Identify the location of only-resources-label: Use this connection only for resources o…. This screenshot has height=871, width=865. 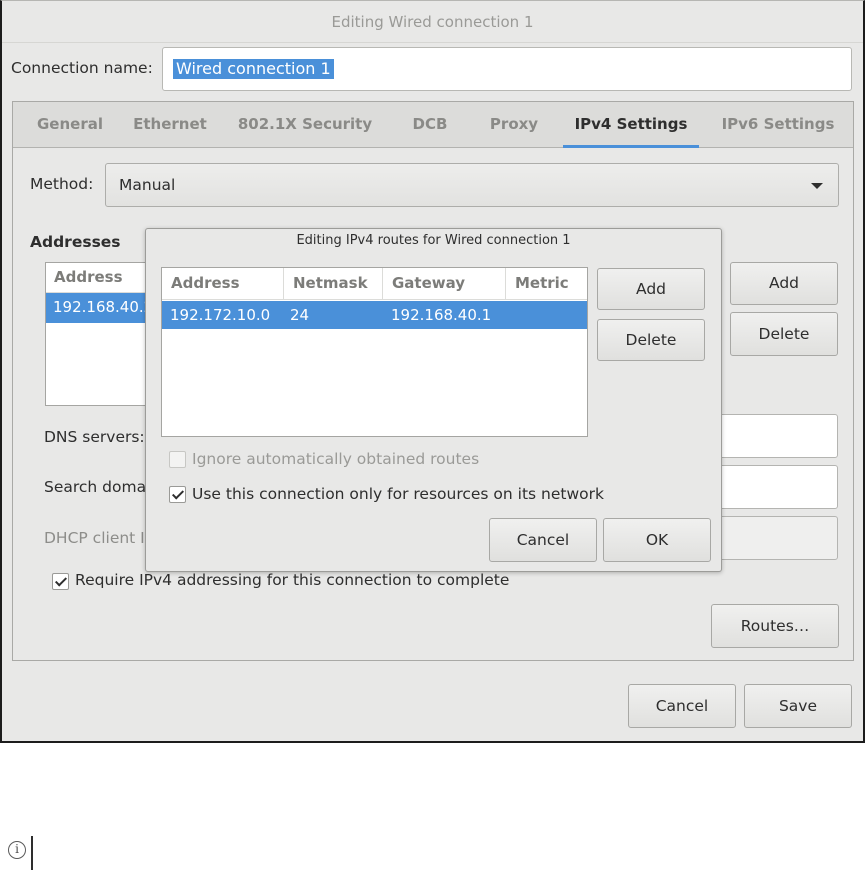
(398, 494).